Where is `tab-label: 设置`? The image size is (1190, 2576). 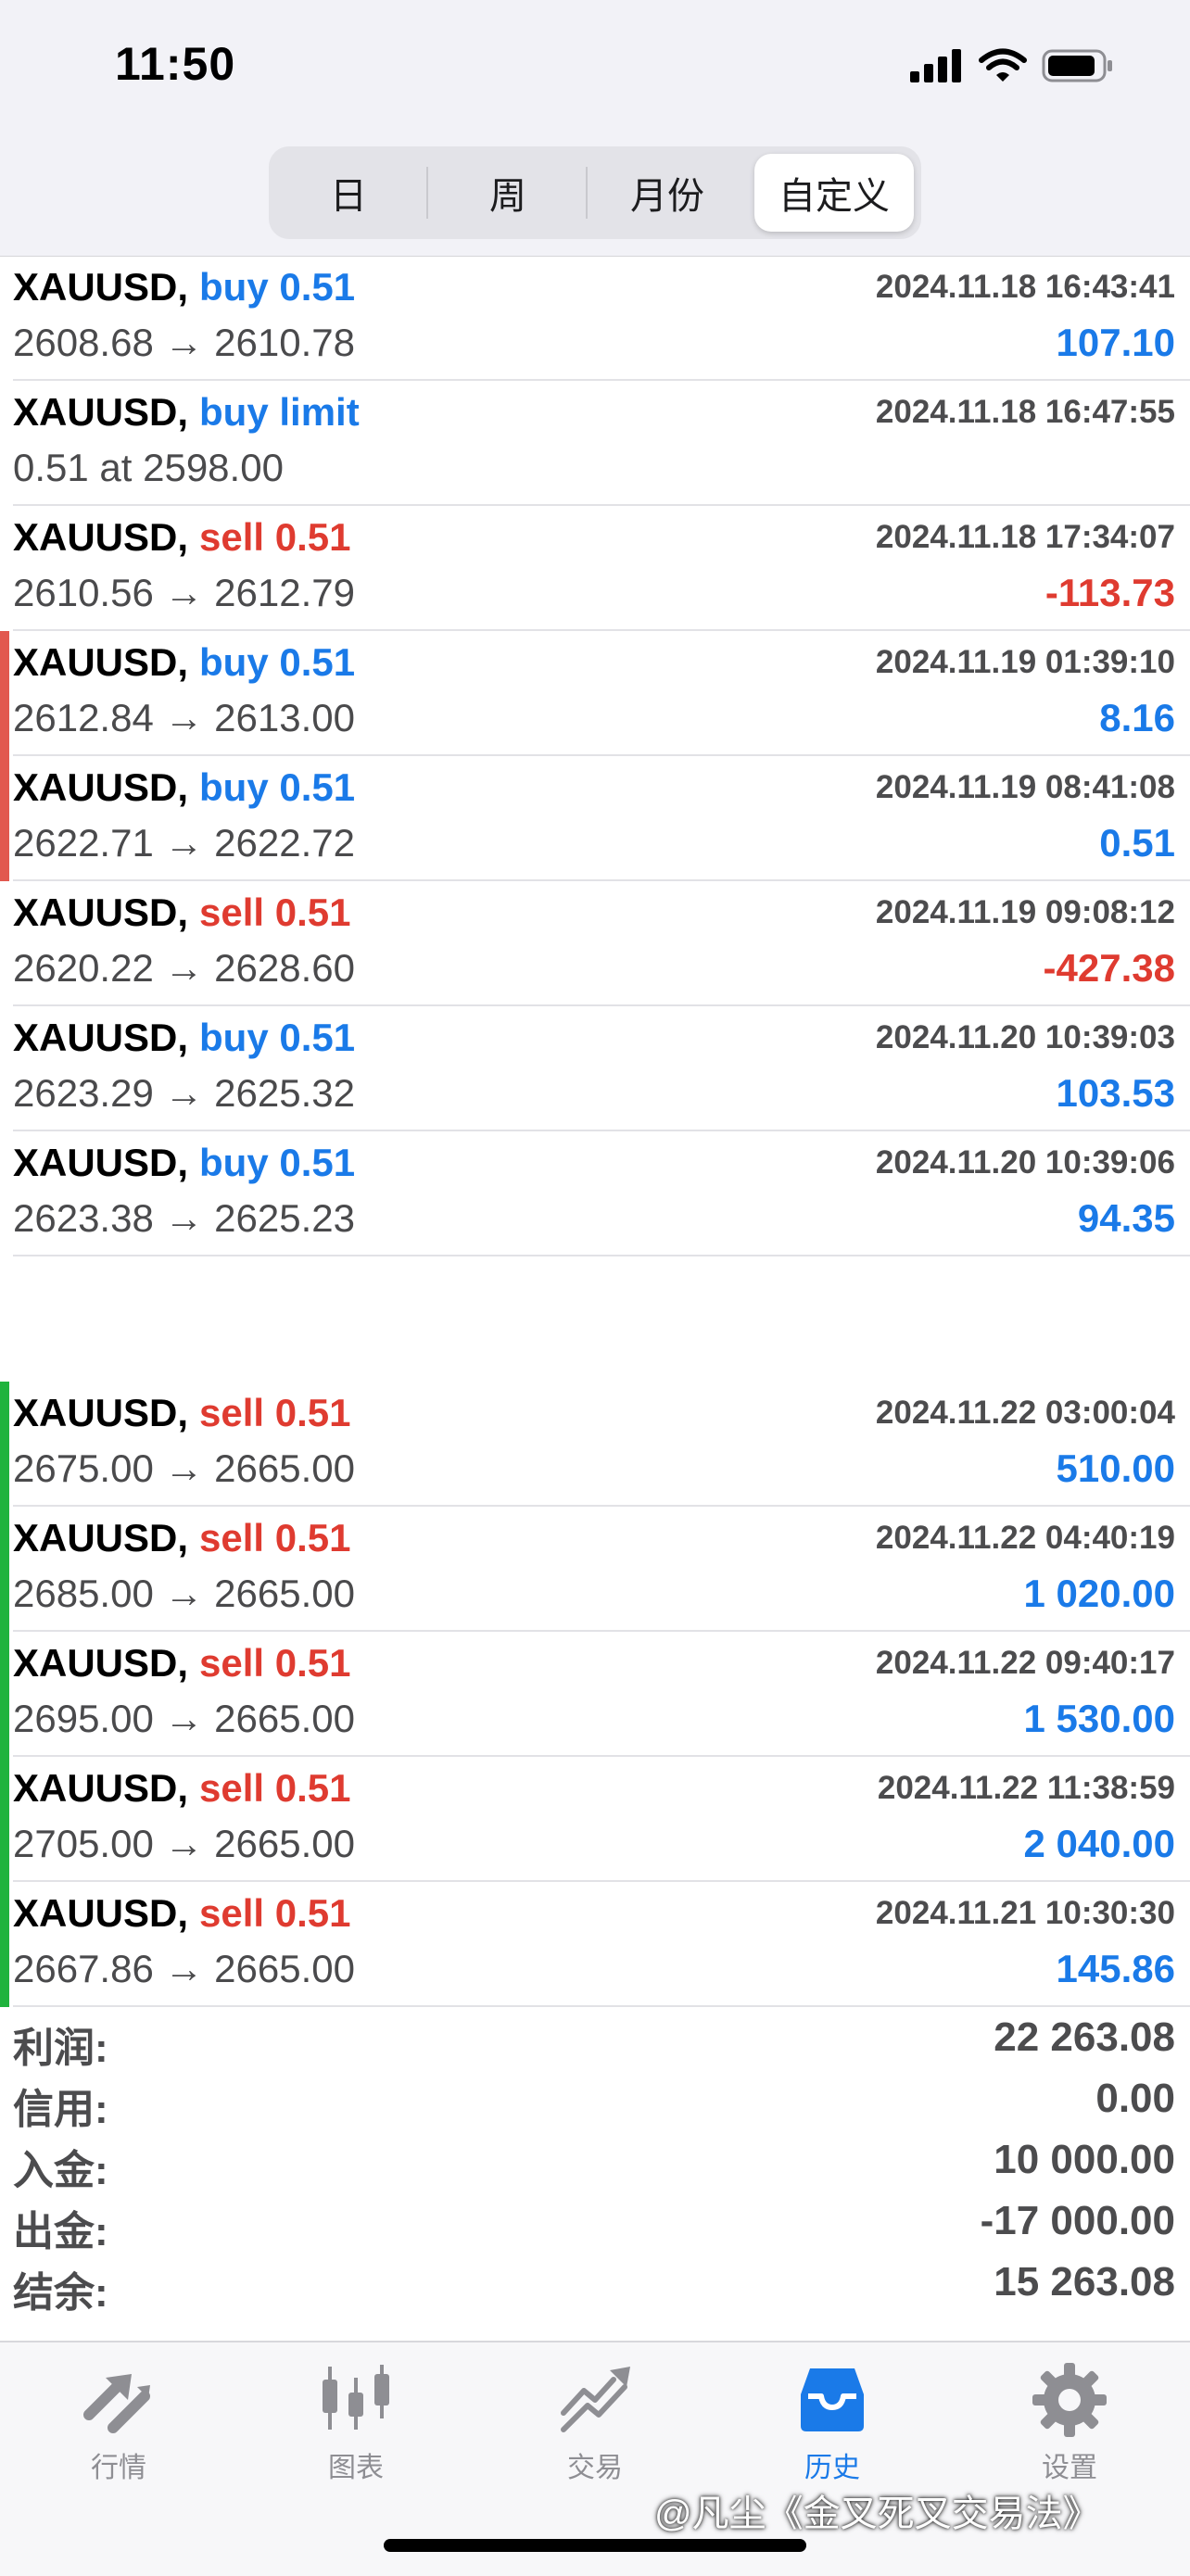 tab-label: 设置 is located at coordinates (1069, 2468).